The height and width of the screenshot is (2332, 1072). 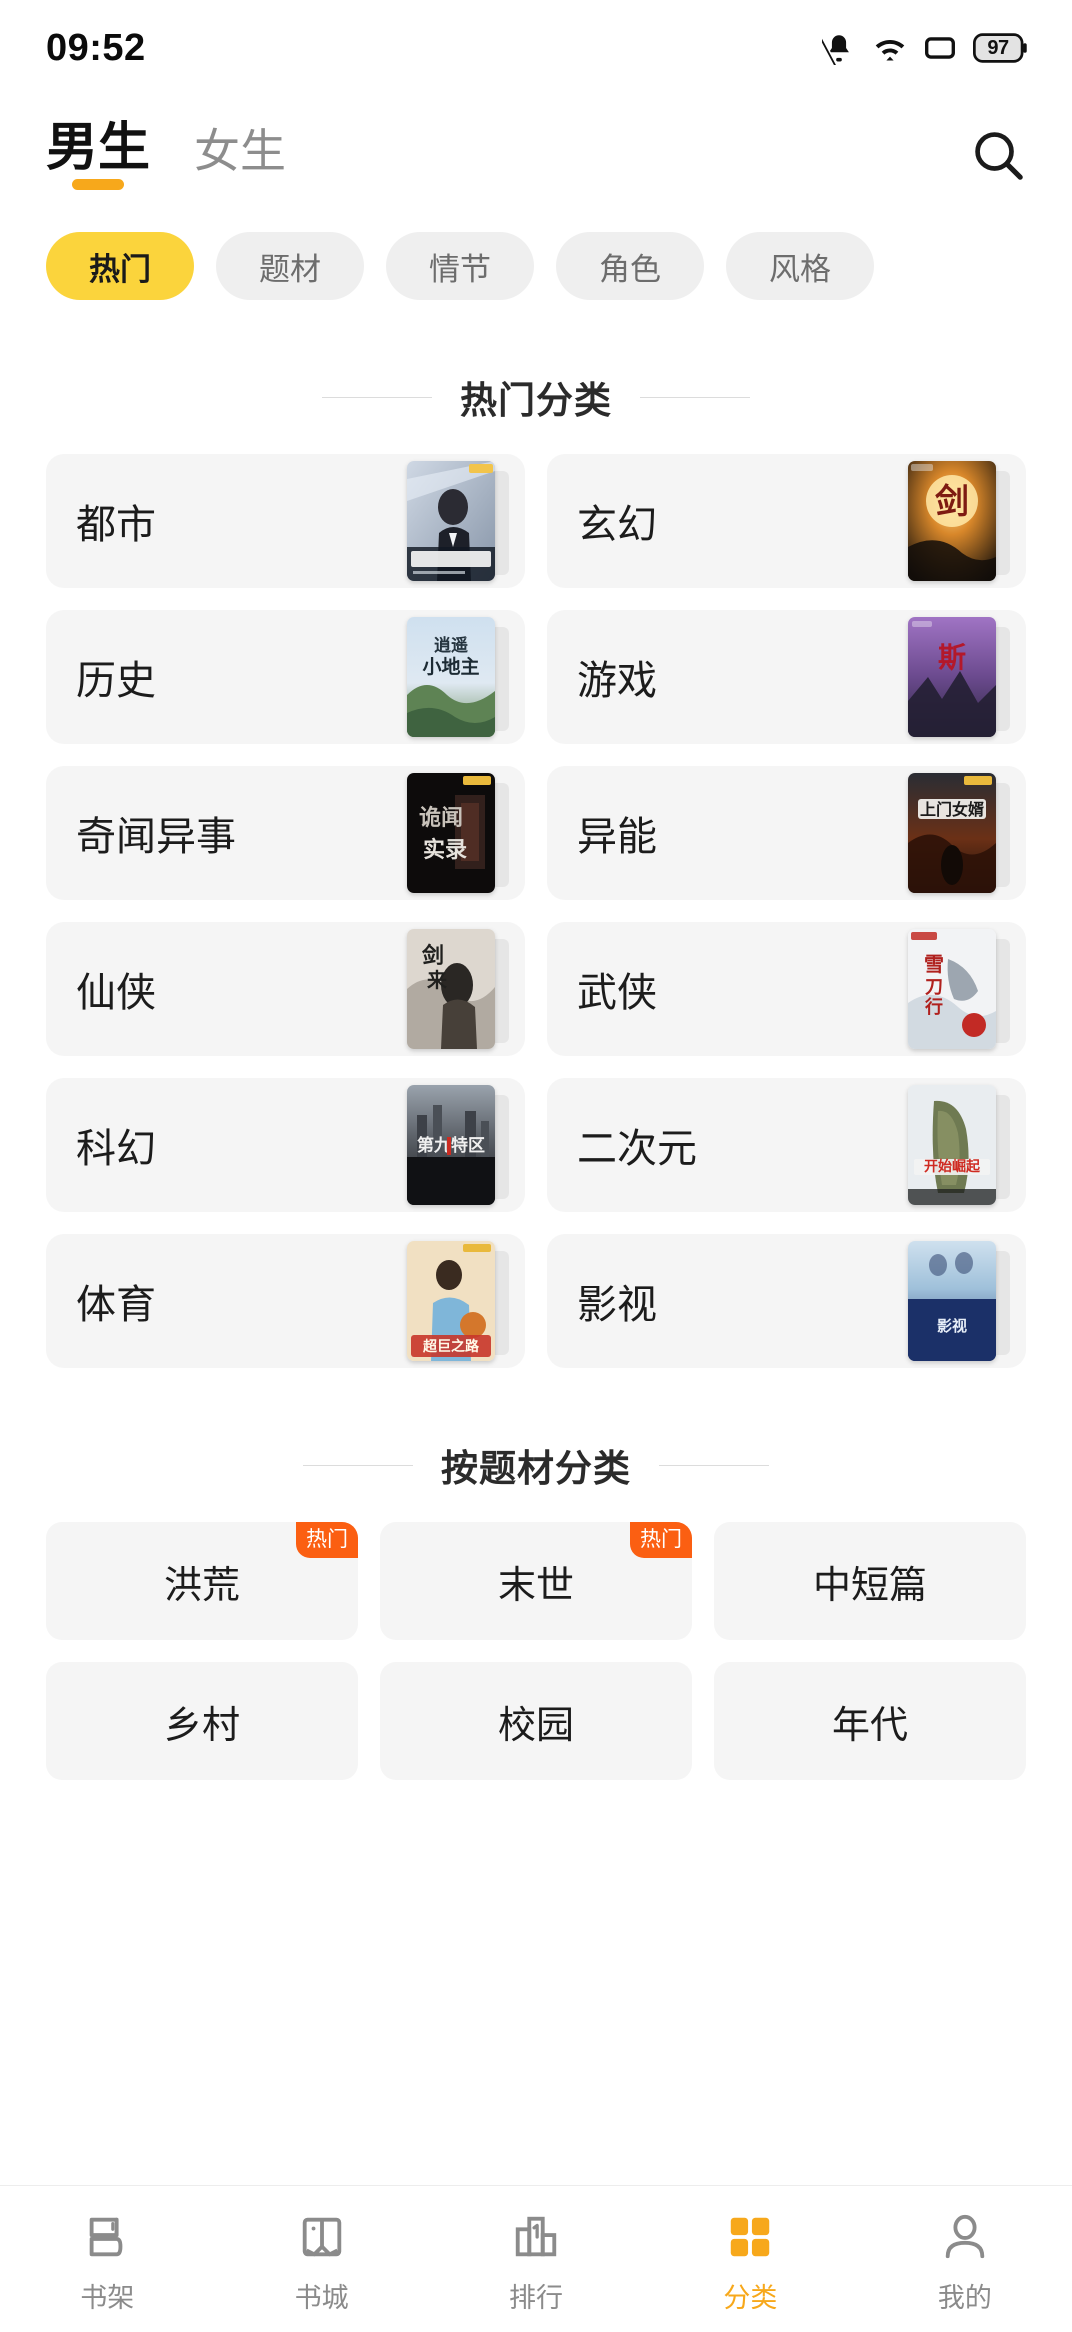 What do you see at coordinates (786, 989) in the screenshot?
I see `category-card-wuxia: 武侠 雪 刀 行` at bounding box center [786, 989].